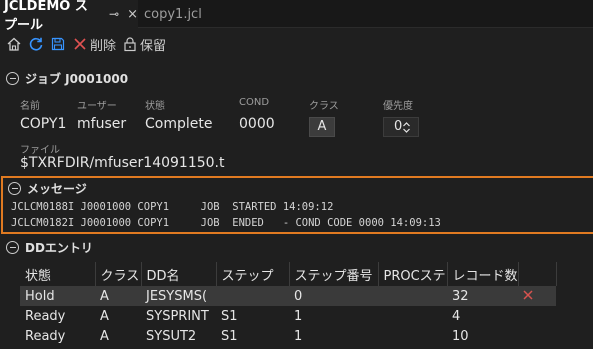 The height and width of the screenshot is (349, 593). I want to click on priority-stepper: 0, so click(401, 127).